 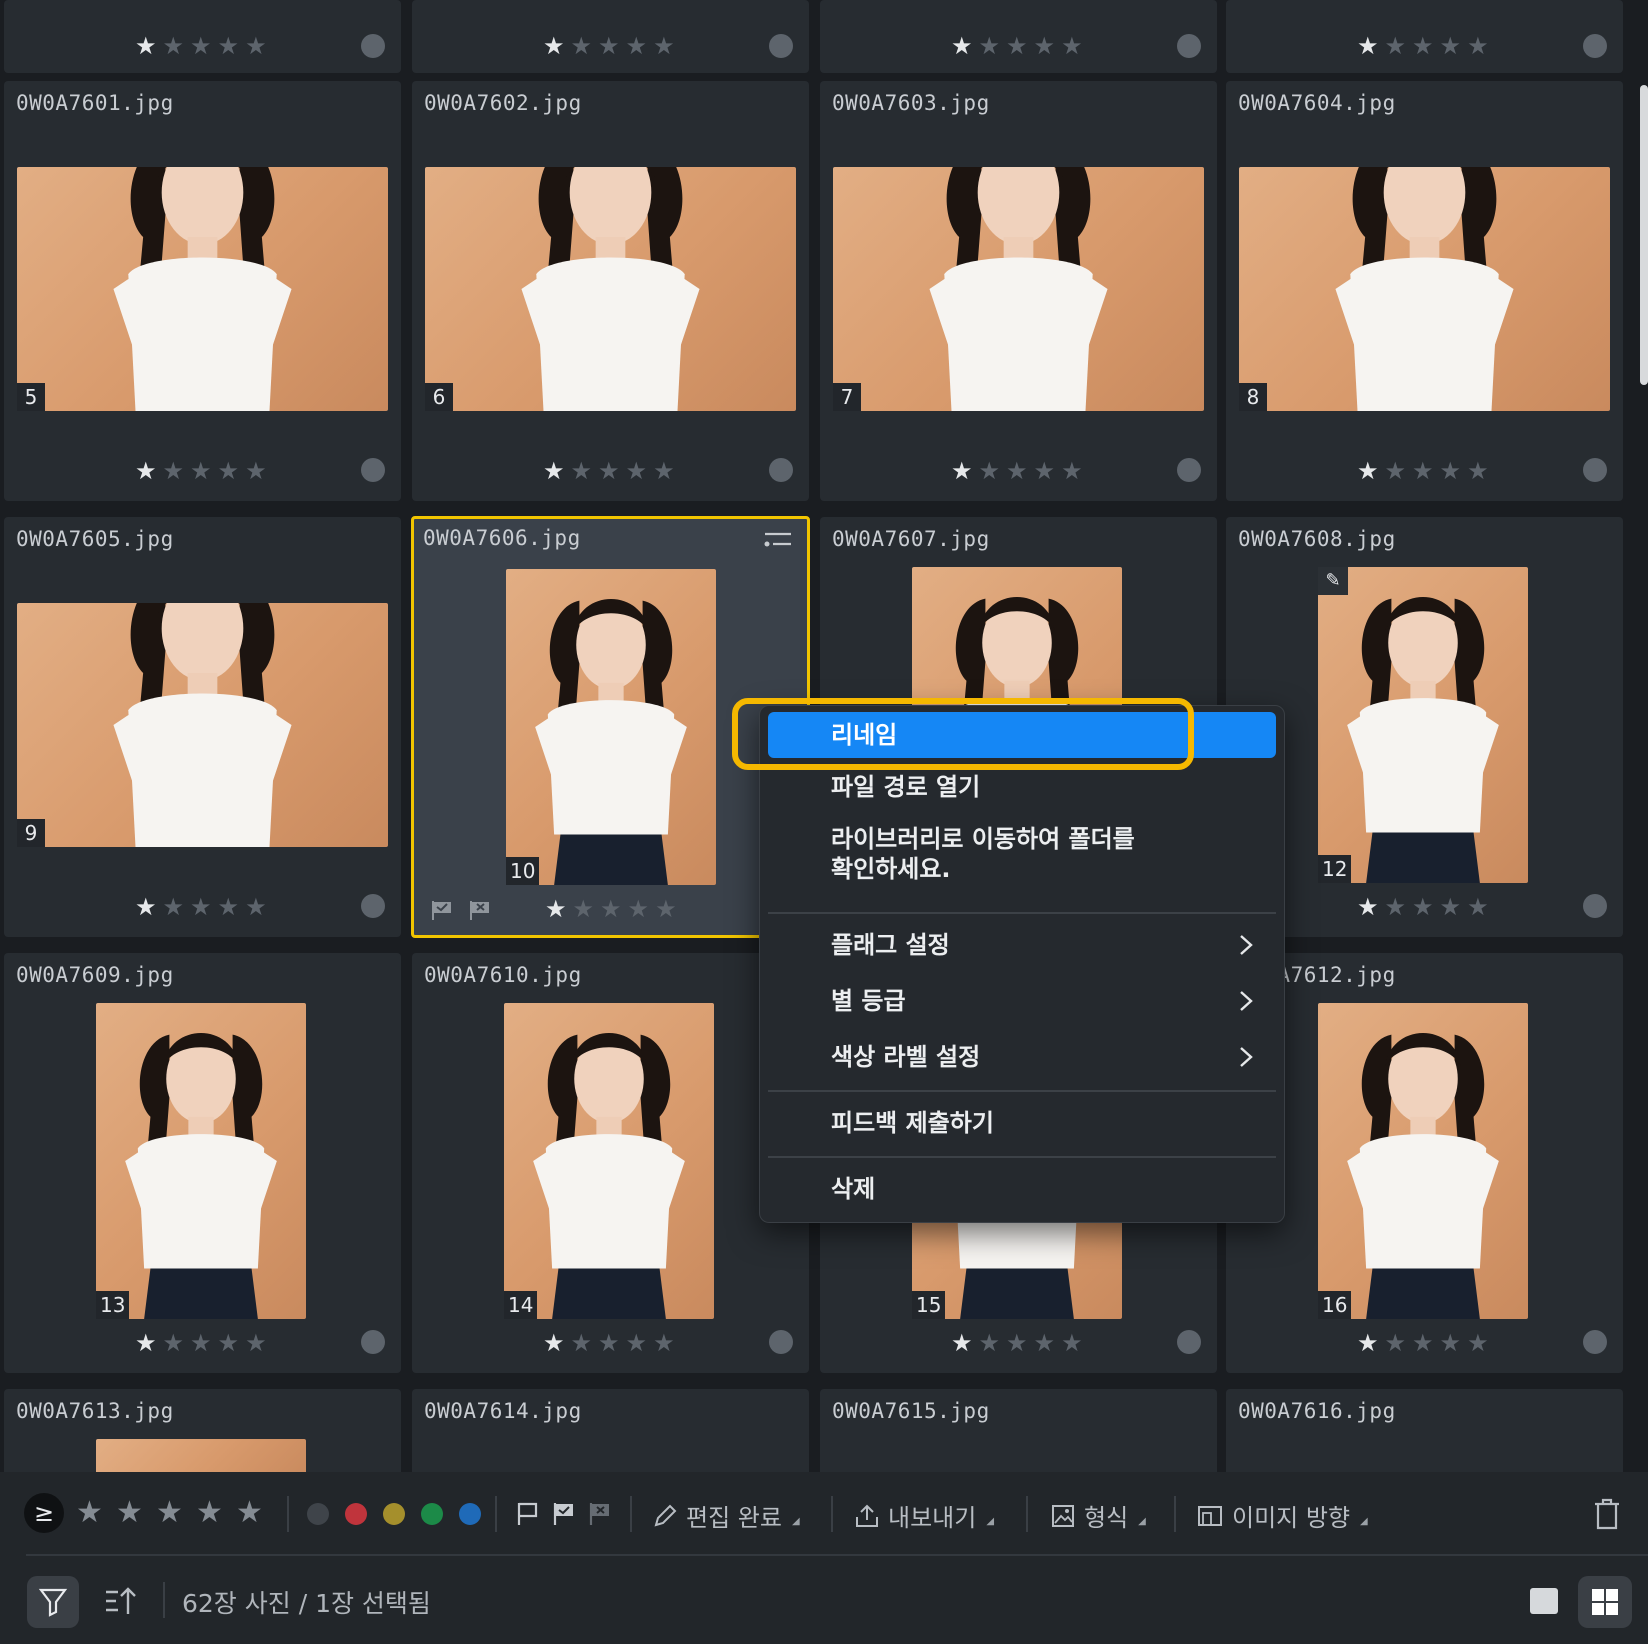 I want to click on grid-view-button, so click(x=1605, y=1602).